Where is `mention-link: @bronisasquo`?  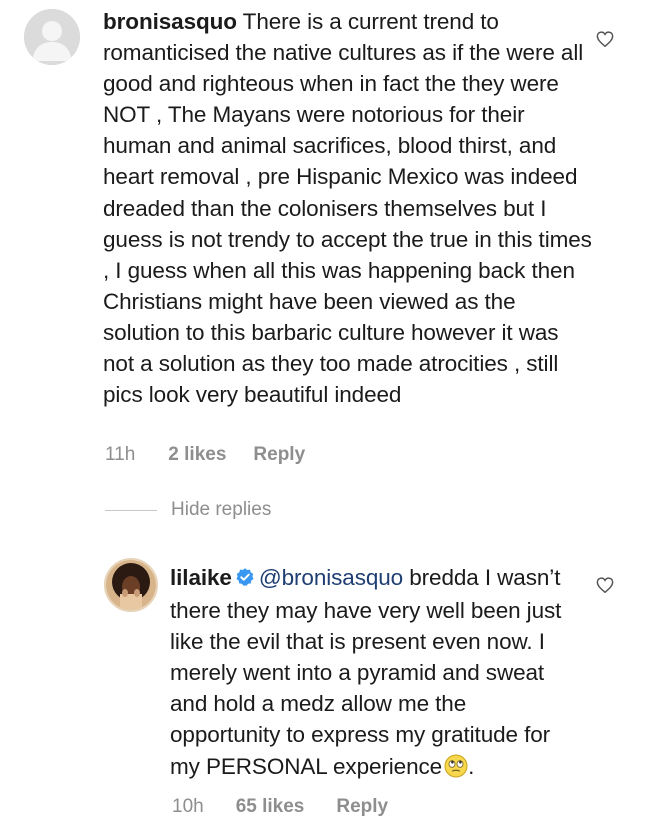
mention-link: @bronisasquo is located at coordinates (331, 577).